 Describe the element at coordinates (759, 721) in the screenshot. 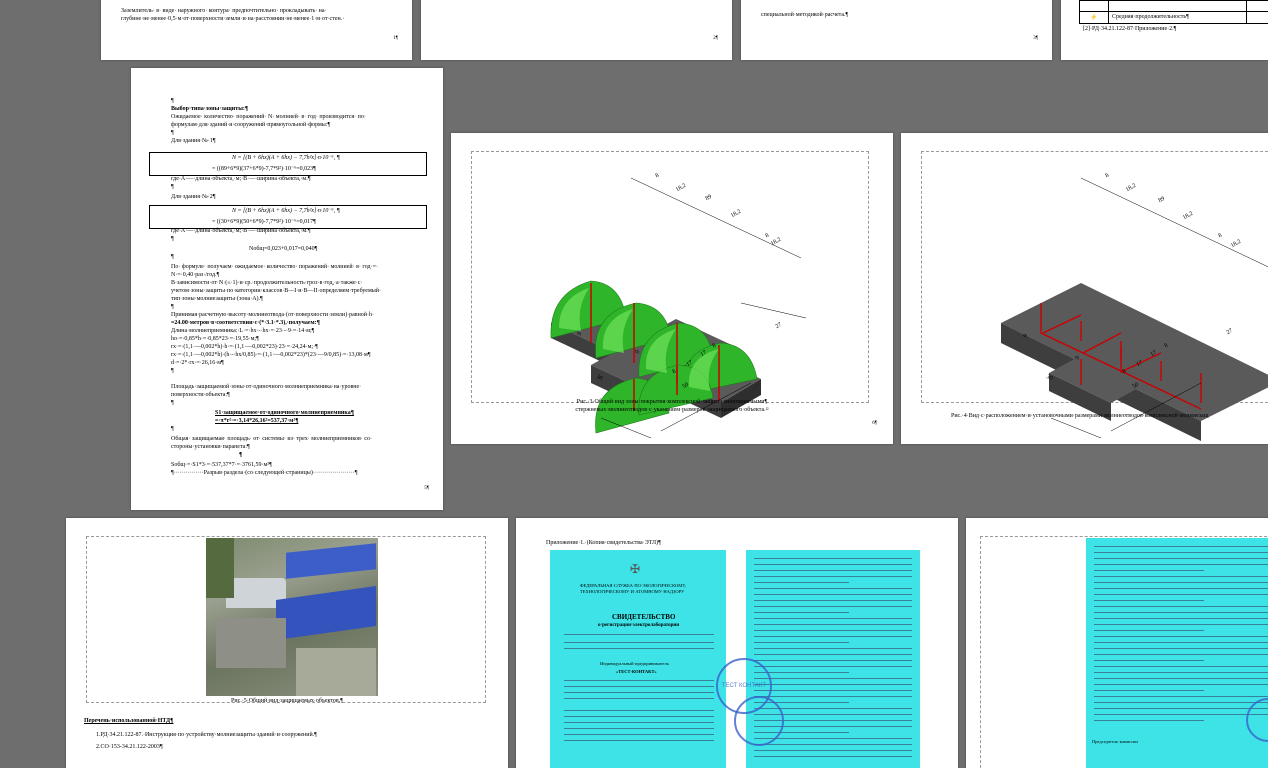

I see `company-stamp` at that location.